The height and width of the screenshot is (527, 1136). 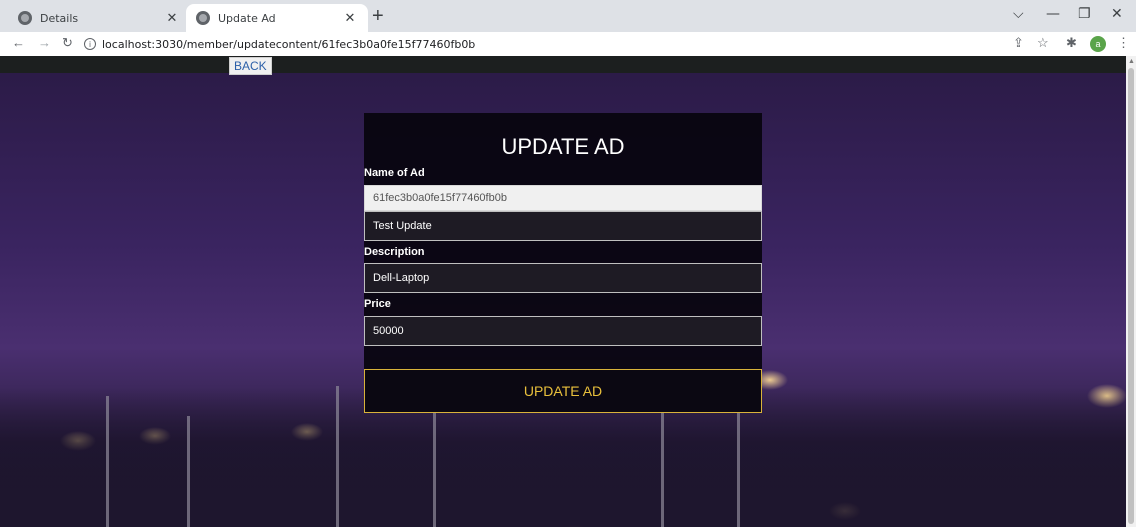 I want to click on scroll-up-icon: ▲, so click(x=1131, y=61).